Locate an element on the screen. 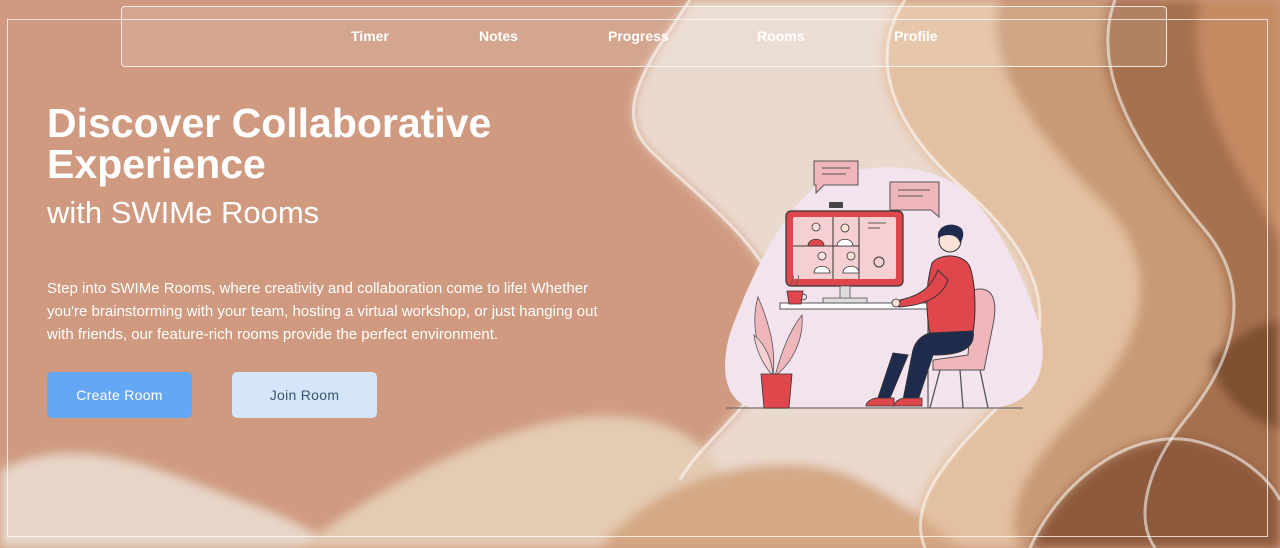 This screenshot has height=548, width=1280. nav-progress: Progress is located at coordinates (638, 36).